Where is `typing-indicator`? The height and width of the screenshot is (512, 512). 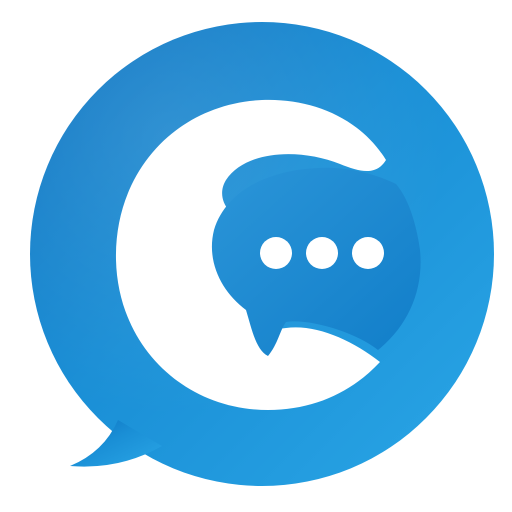
typing-indicator is located at coordinates (322, 253).